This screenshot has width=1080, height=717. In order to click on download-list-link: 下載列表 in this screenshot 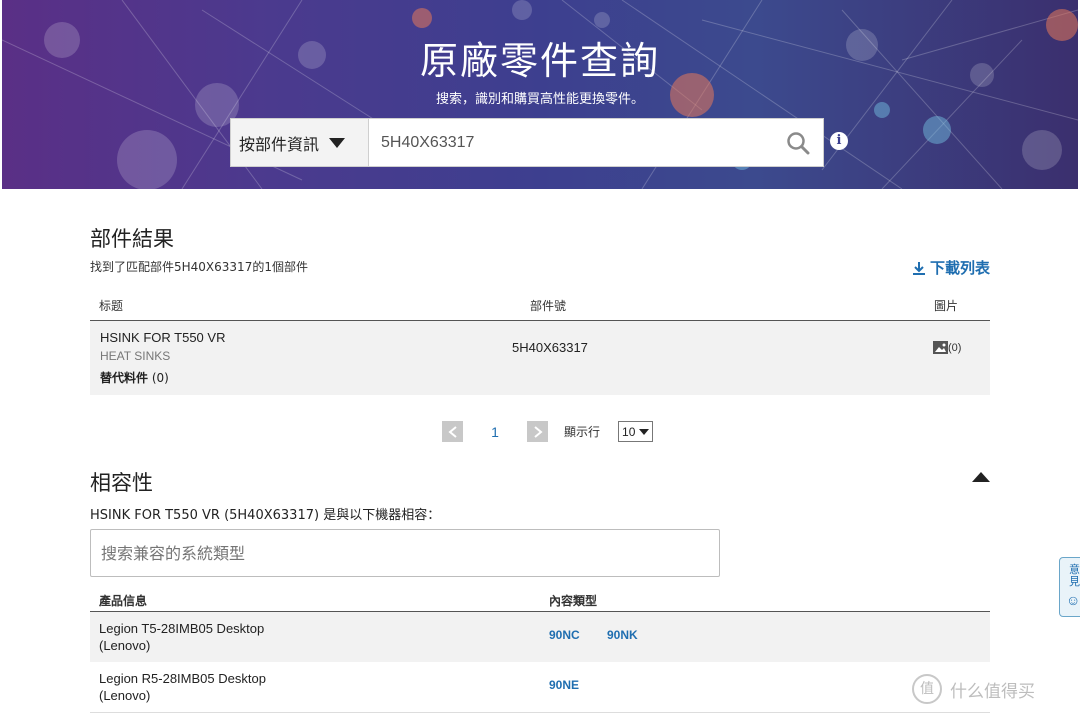, I will do `click(951, 267)`.